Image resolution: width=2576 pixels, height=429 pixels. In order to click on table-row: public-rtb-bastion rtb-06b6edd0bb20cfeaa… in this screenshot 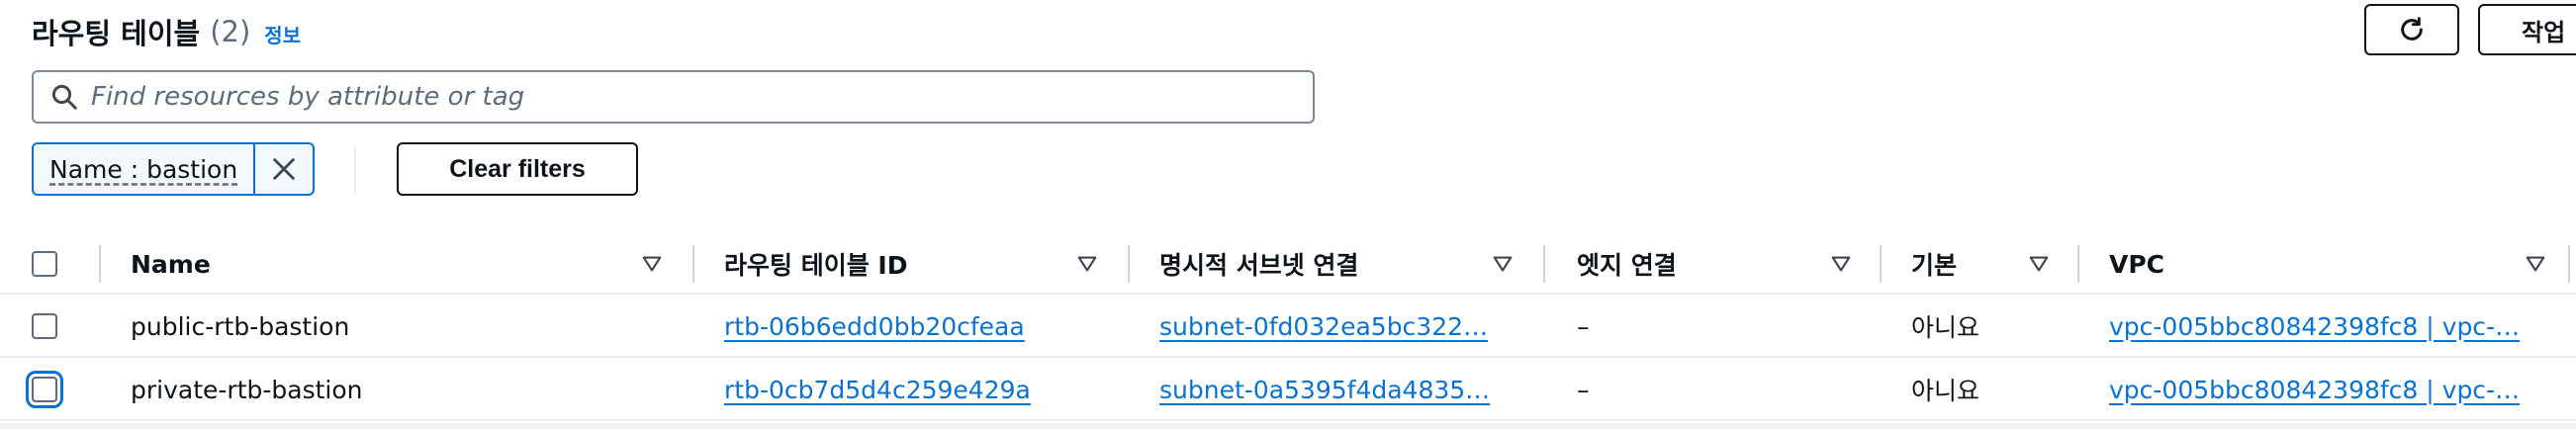, I will do `click(1288, 326)`.